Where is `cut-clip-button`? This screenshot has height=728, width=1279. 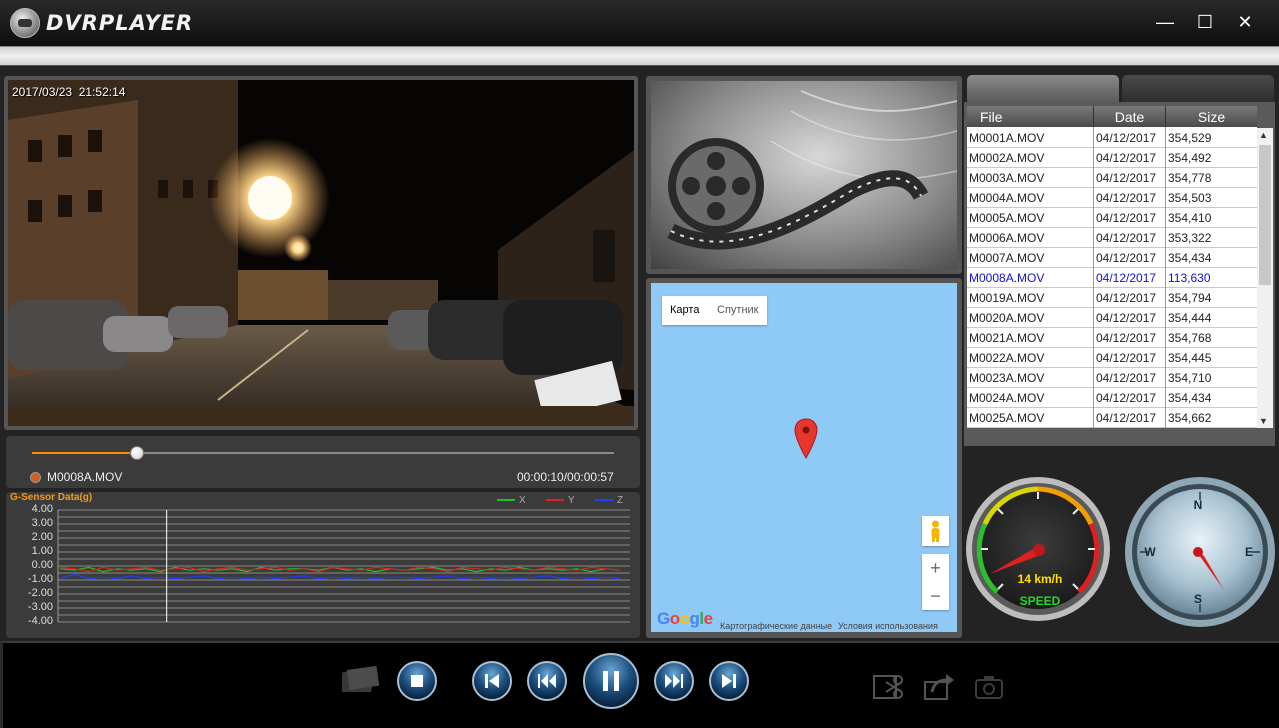
cut-clip-button is located at coordinates (889, 687).